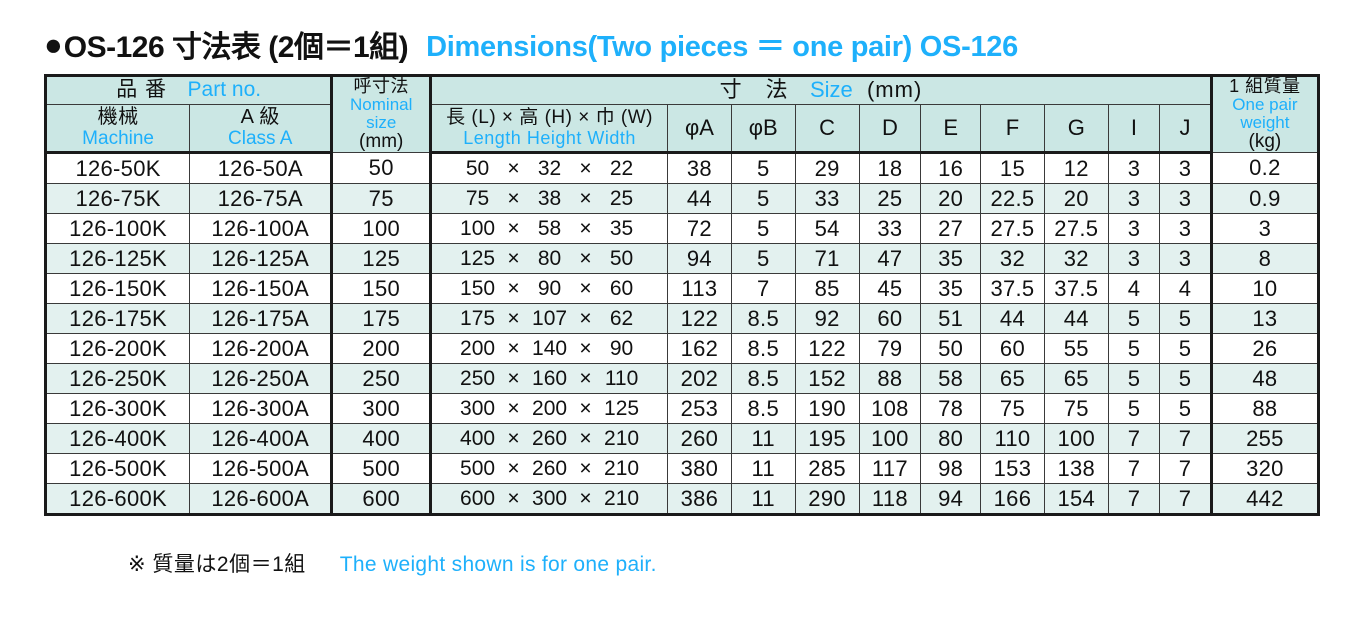 This screenshot has height=630, width=1366. I want to click on header-phi-a: φA, so click(699, 129).